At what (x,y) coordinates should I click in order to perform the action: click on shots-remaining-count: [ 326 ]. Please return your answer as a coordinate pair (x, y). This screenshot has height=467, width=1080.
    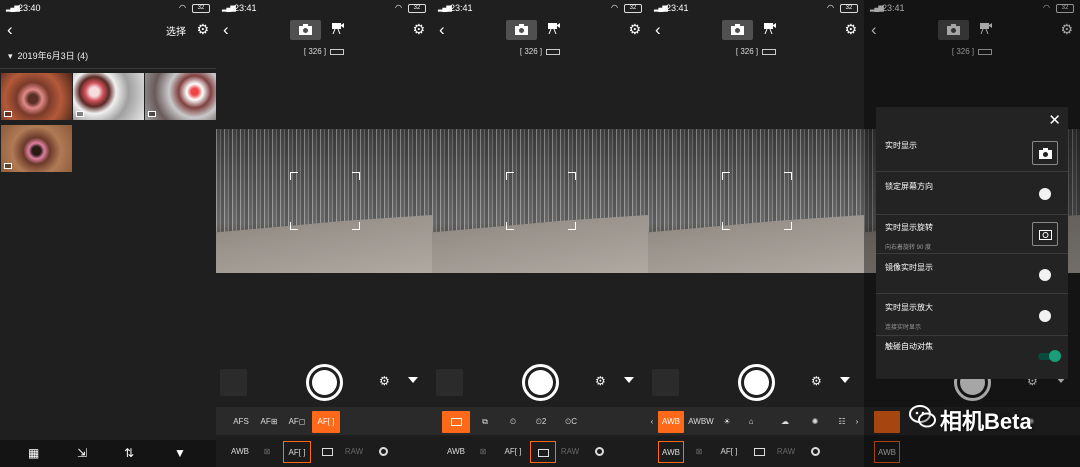
    Looking at the image, I should click on (531, 51).